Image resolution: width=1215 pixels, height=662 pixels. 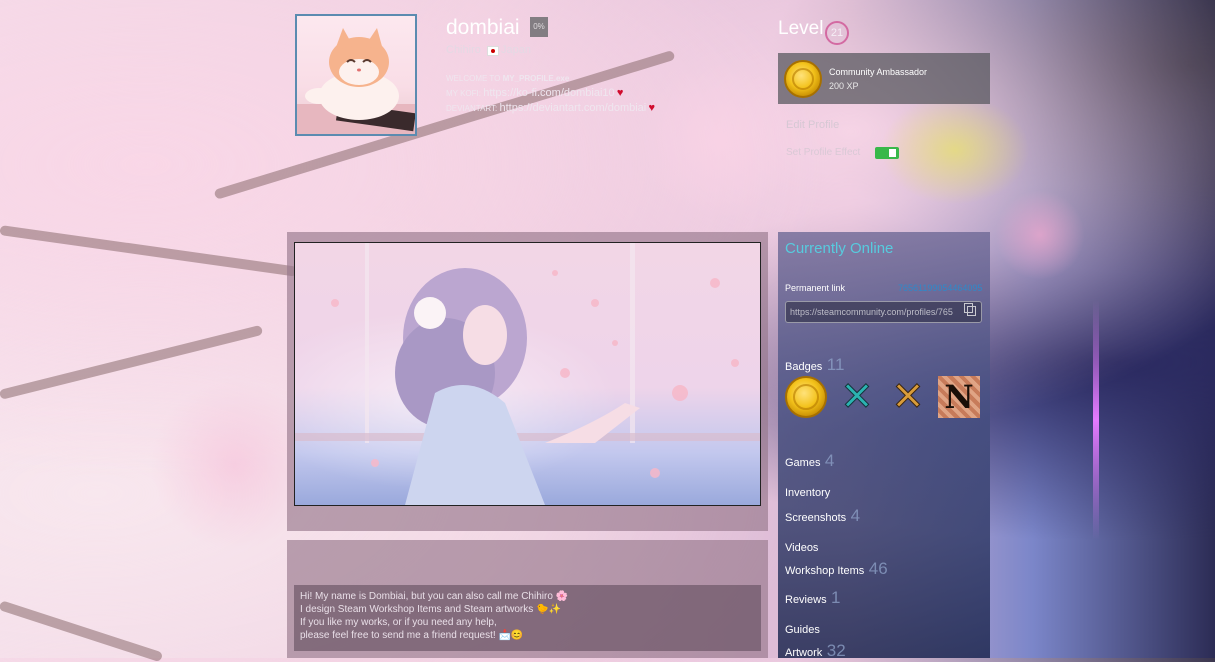 What do you see at coordinates (825, 571) in the screenshot?
I see `nav-workshop-label: Workshop Items` at bounding box center [825, 571].